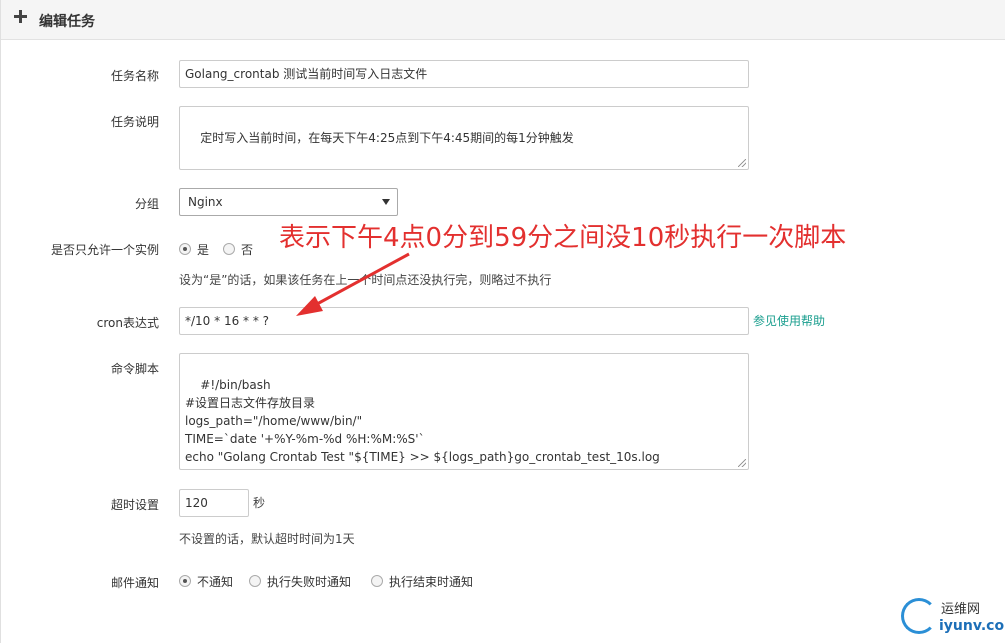  What do you see at coordinates (972, 626) in the screenshot?
I see `watermark-line2: iyunv.com` at bounding box center [972, 626].